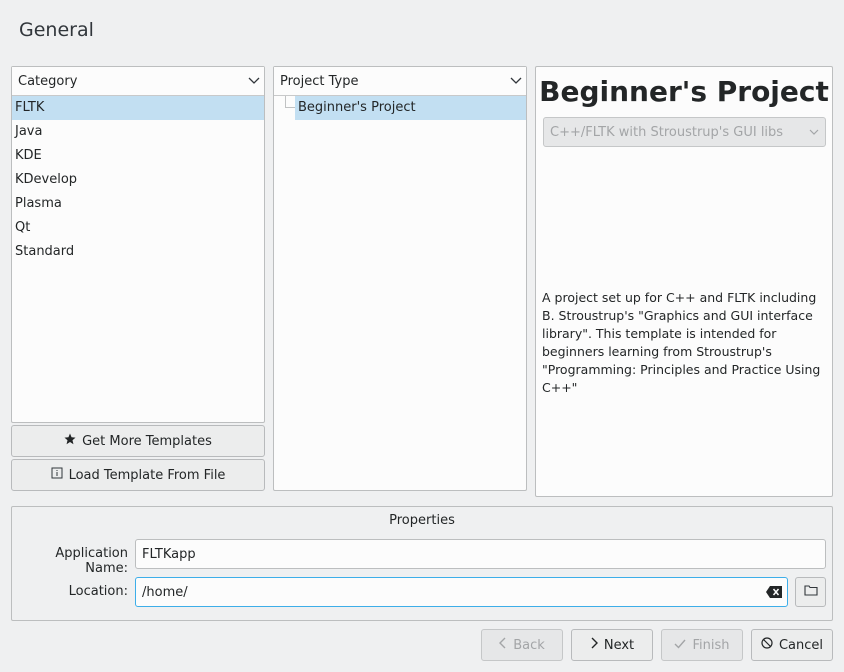 This screenshot has width=844, height=672. I want to click on load-template-button: Load Template From File, so click(138, 475).